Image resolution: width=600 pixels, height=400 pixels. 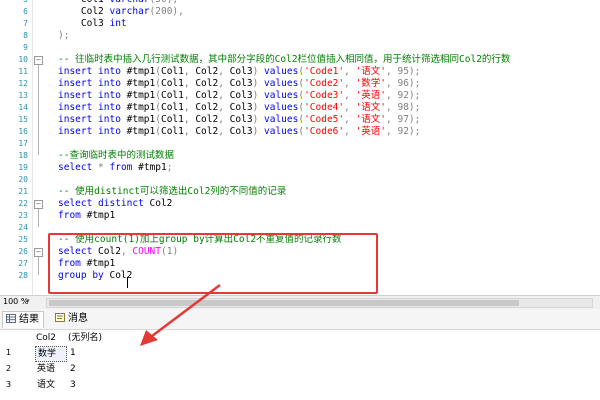 What do you see at coordinates (23, 191) in the screenshot?
I see `line-number: 21` at bounding box center [23, 191].